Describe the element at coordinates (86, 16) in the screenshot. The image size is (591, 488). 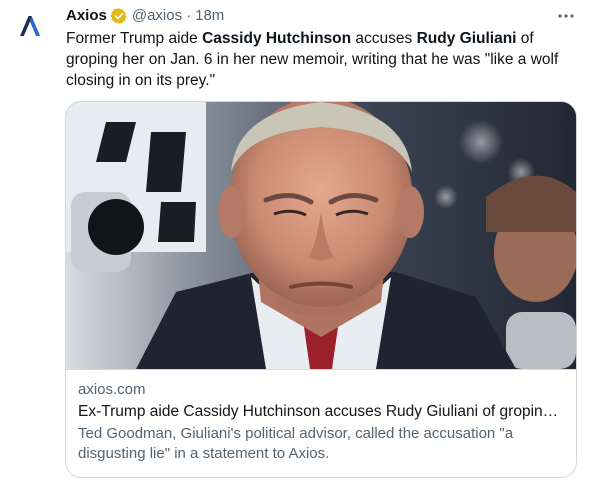
I see `author-name: Axios` at that location.